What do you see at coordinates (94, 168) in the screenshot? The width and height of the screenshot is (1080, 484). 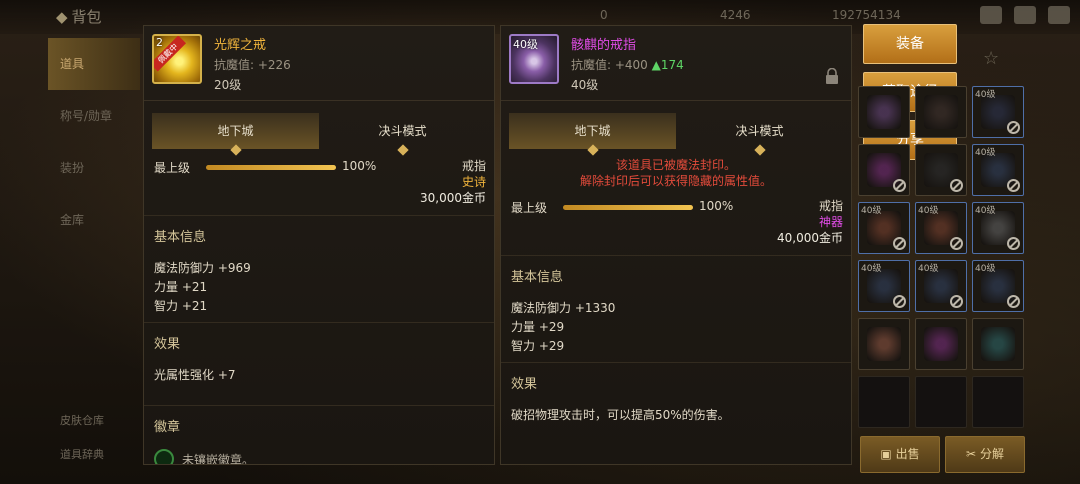 I see `nav-item-avatar: 装扮` at bounding box center [94, 168].